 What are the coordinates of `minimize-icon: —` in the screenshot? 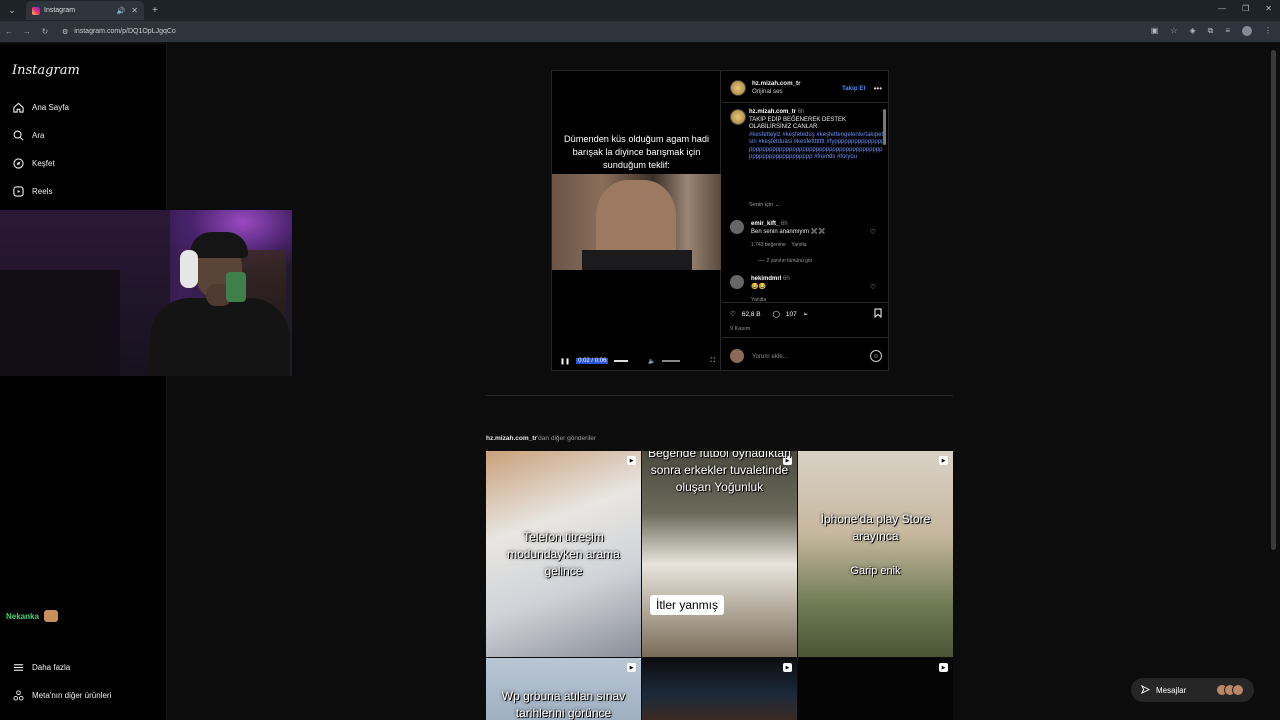 It's located at (1222, 8).